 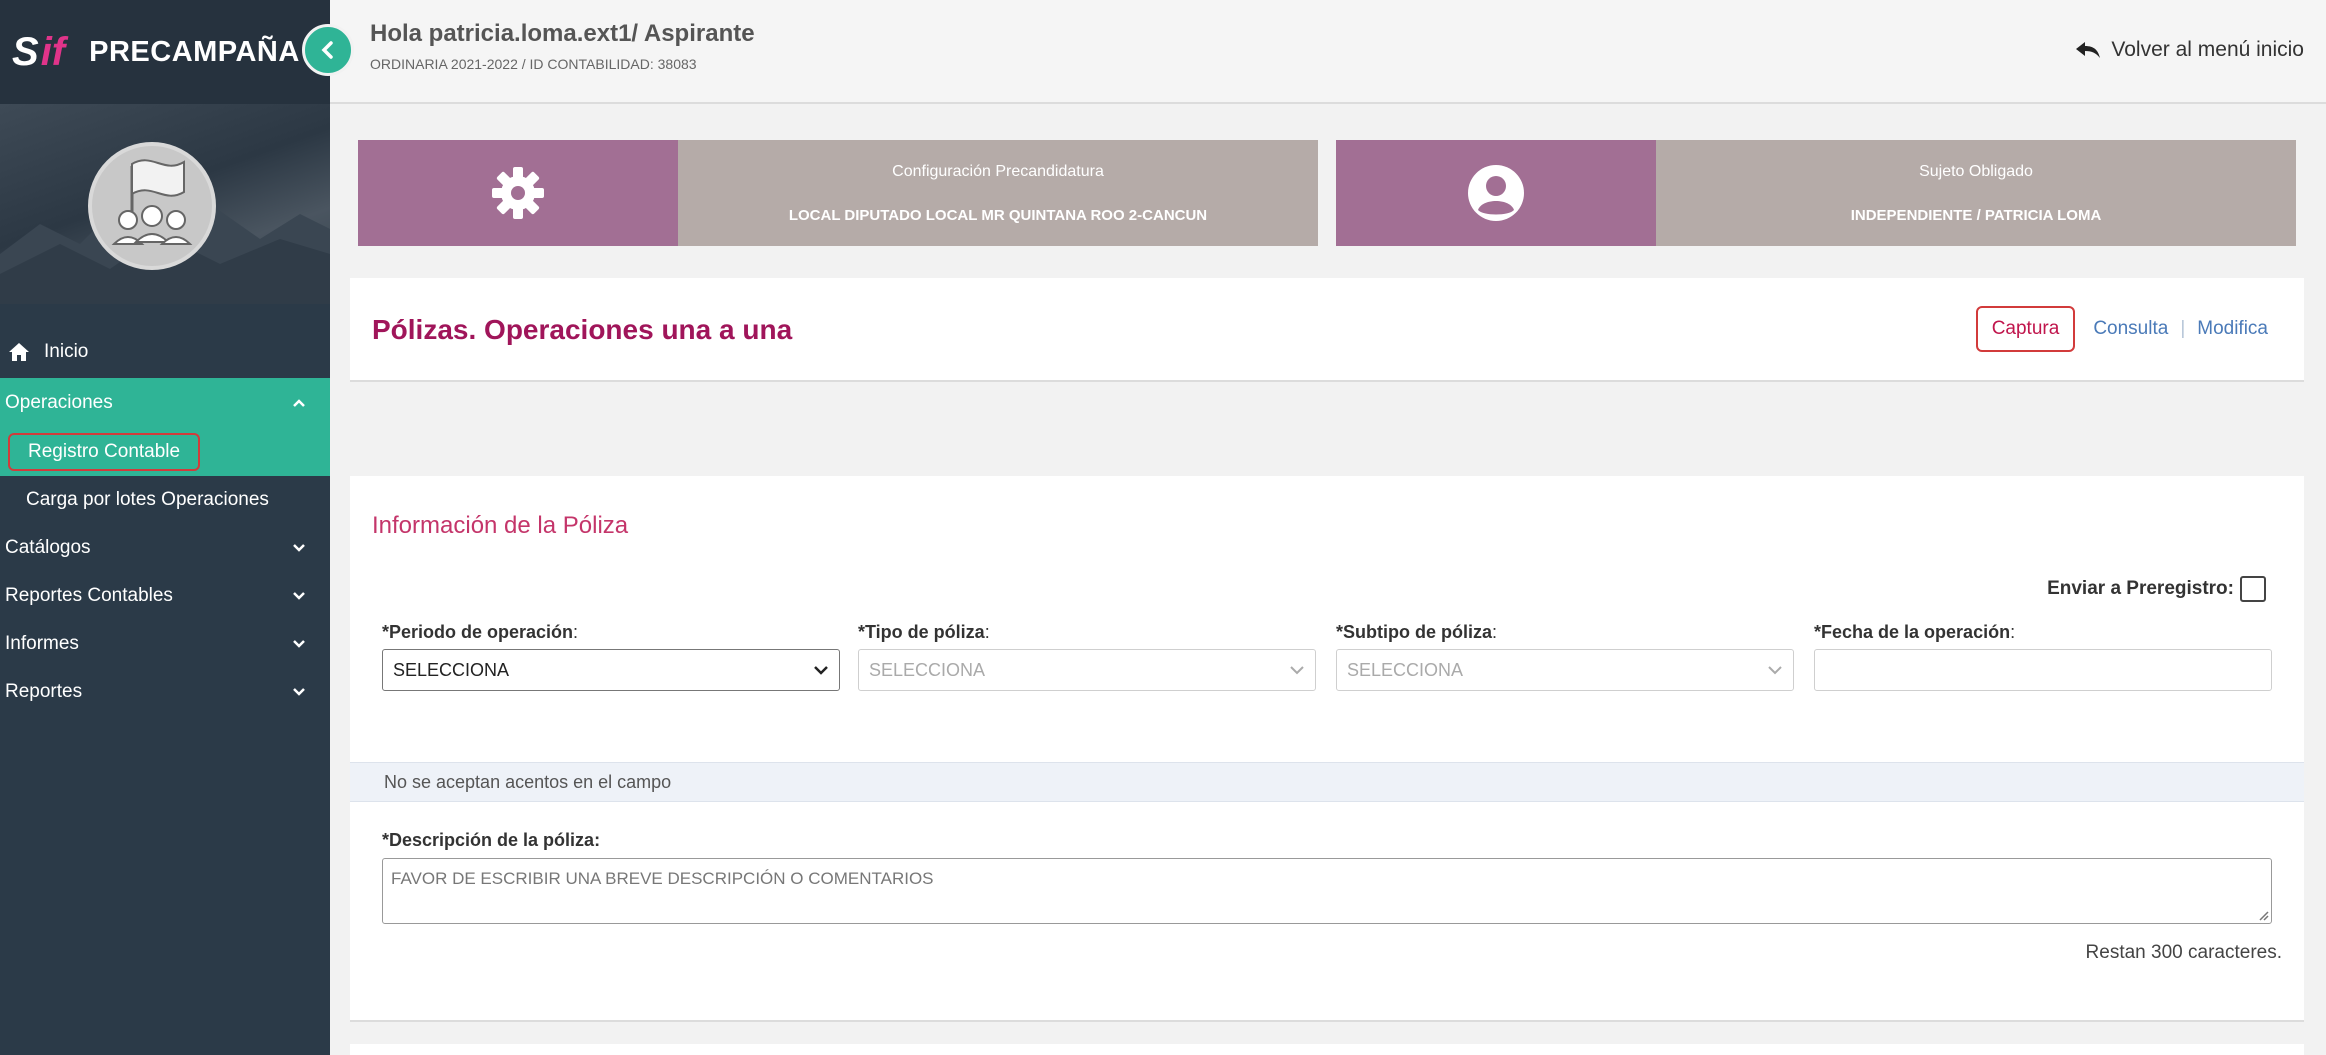 I want to click on chevron-up-icon, so click(x=299, y=403).